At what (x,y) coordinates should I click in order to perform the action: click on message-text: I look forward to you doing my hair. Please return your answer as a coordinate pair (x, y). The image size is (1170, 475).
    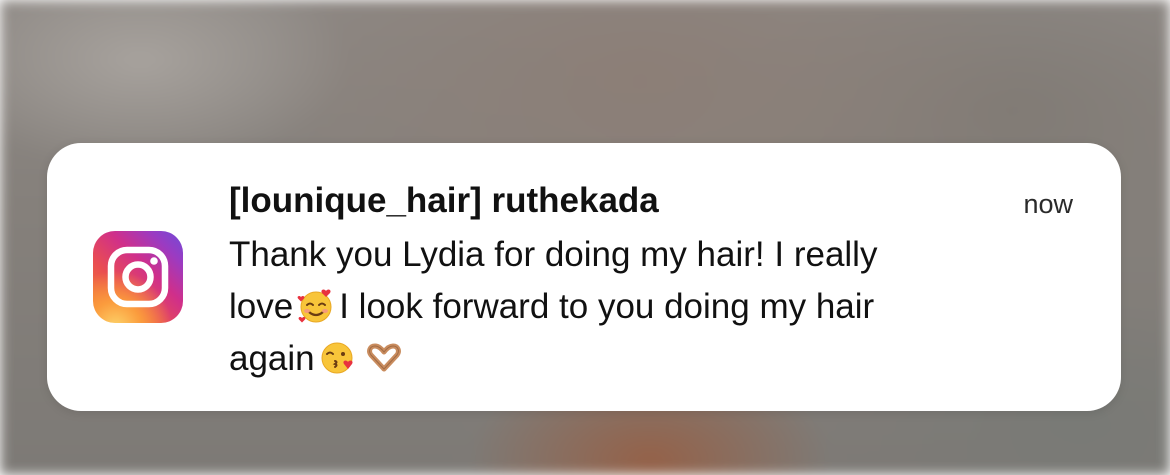
    Looking at the image, I should click on (607, 306).